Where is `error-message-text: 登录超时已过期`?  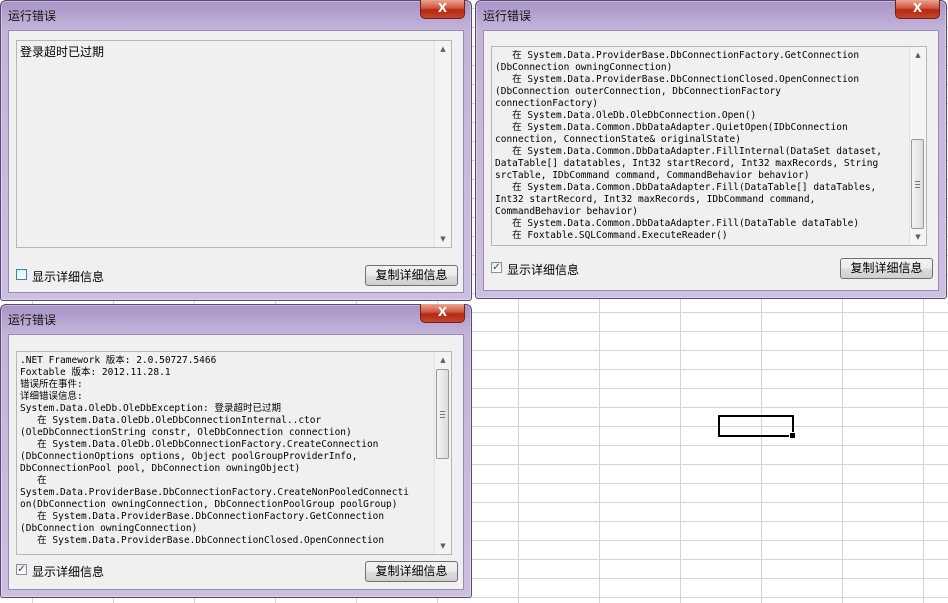
error-message-text: 登录超时已过期 is located at coordinates (62, 52).